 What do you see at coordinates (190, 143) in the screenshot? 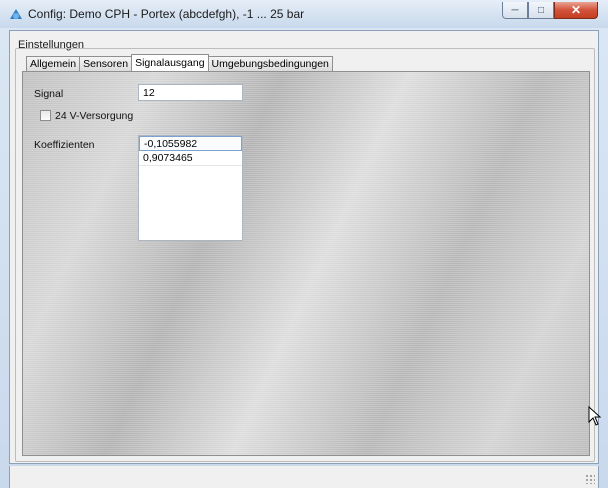
I see `list-item: -0,1055982` at bounding box center [190, 143].